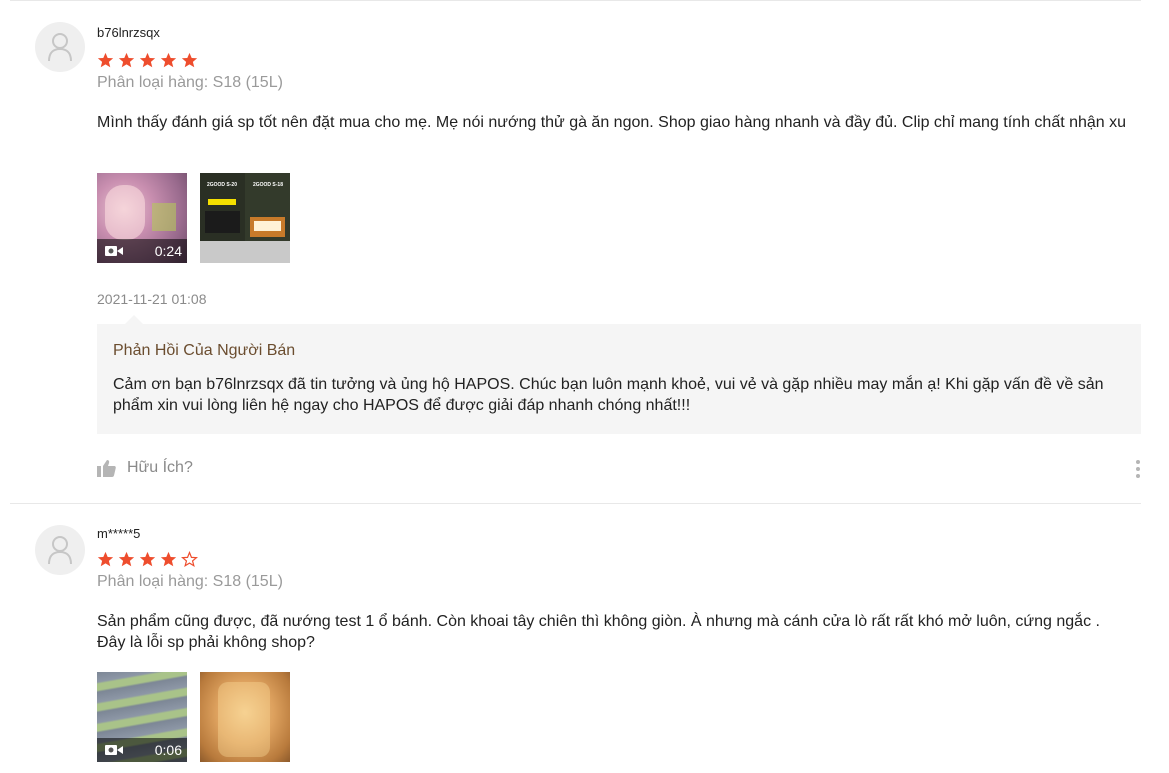  I want to click on video-duration: 0:24, so click(168, 251).